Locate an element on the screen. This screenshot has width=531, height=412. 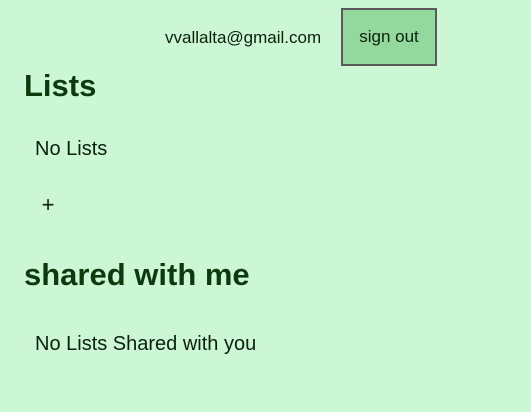
user-email: vvallalta@gmail.com is located at coordinates (243, 37).